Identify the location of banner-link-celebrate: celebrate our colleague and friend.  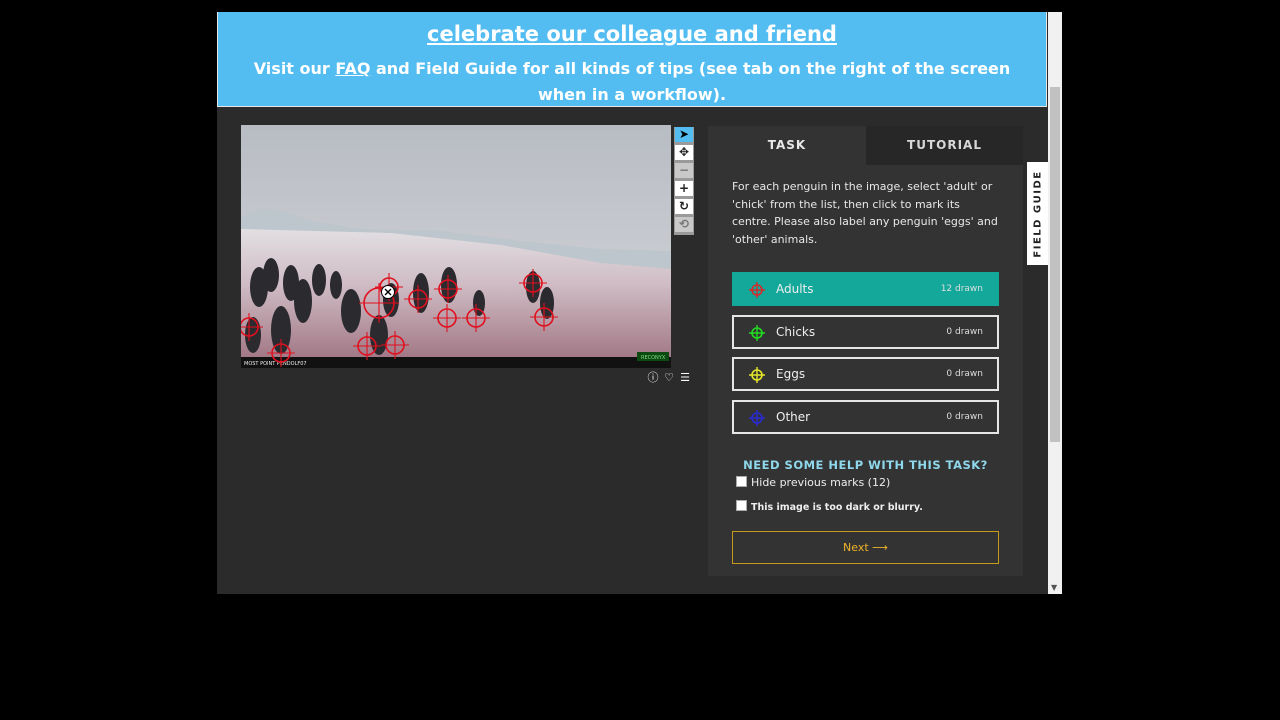
(632, 34).